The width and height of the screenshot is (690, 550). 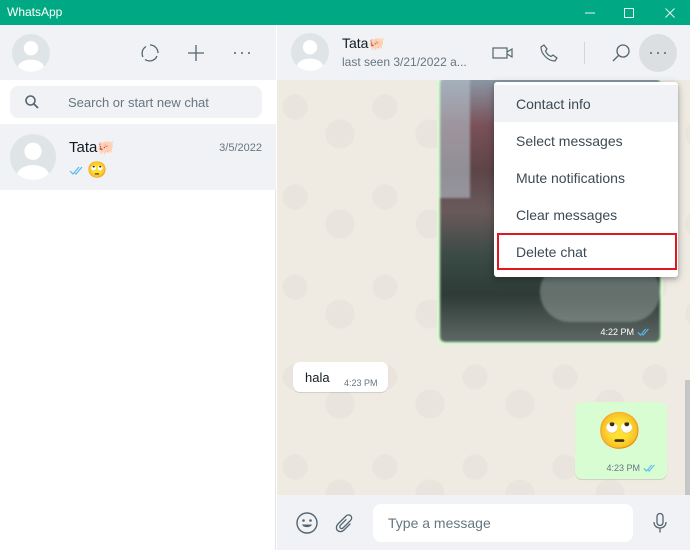 I want to click on menu-item-select-messages: Select messages, so click(x=586, y=140).